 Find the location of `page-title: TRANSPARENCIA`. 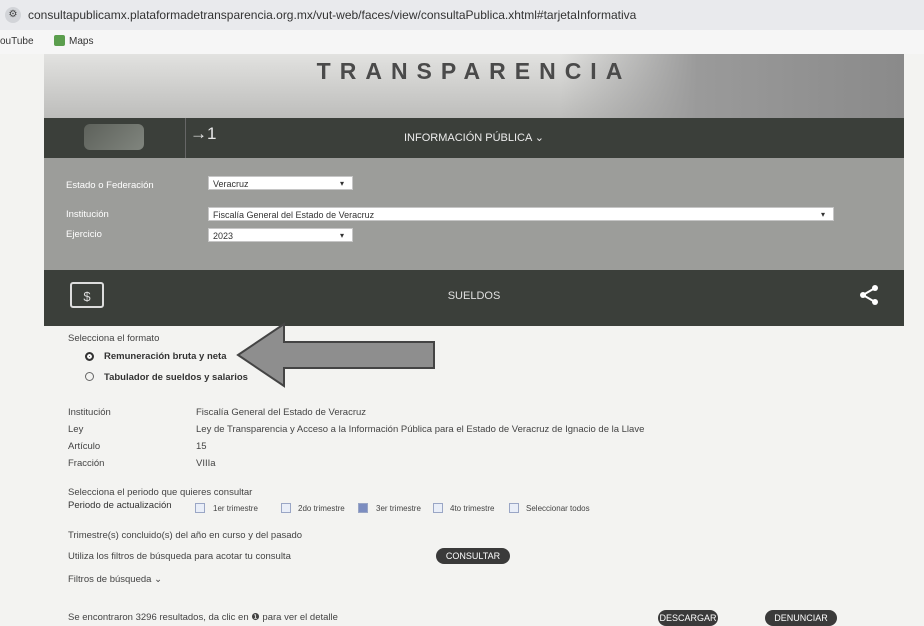

page-title: TRANSPARENCIA is located at coordinates (474, 71).